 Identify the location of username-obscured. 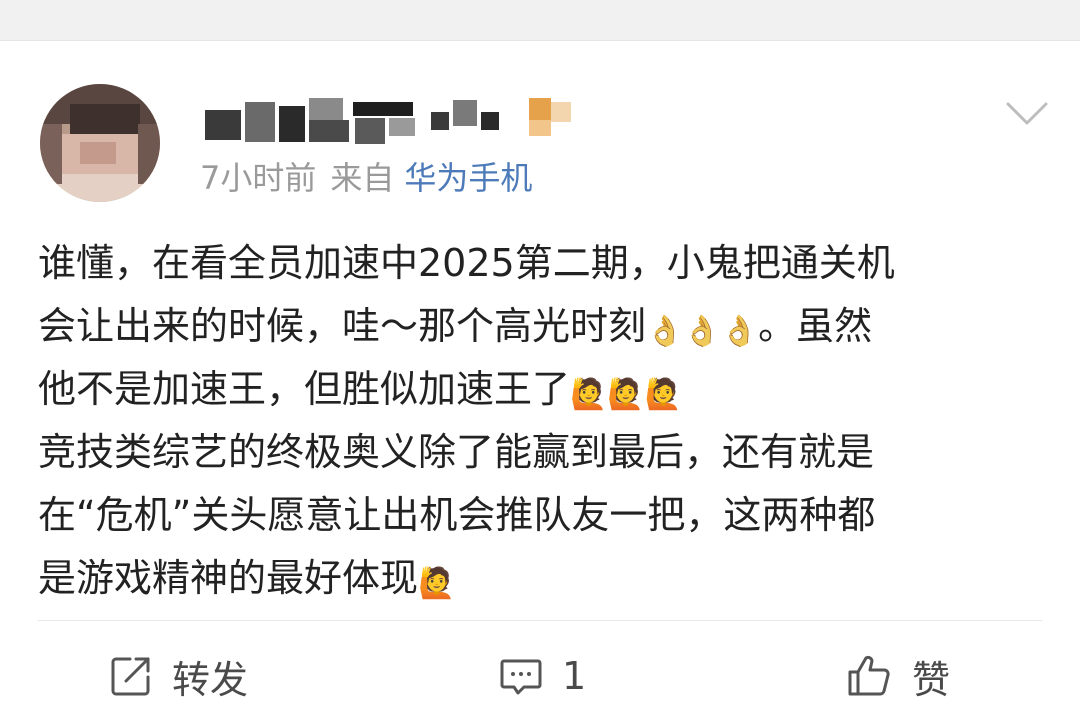
(405, 122).